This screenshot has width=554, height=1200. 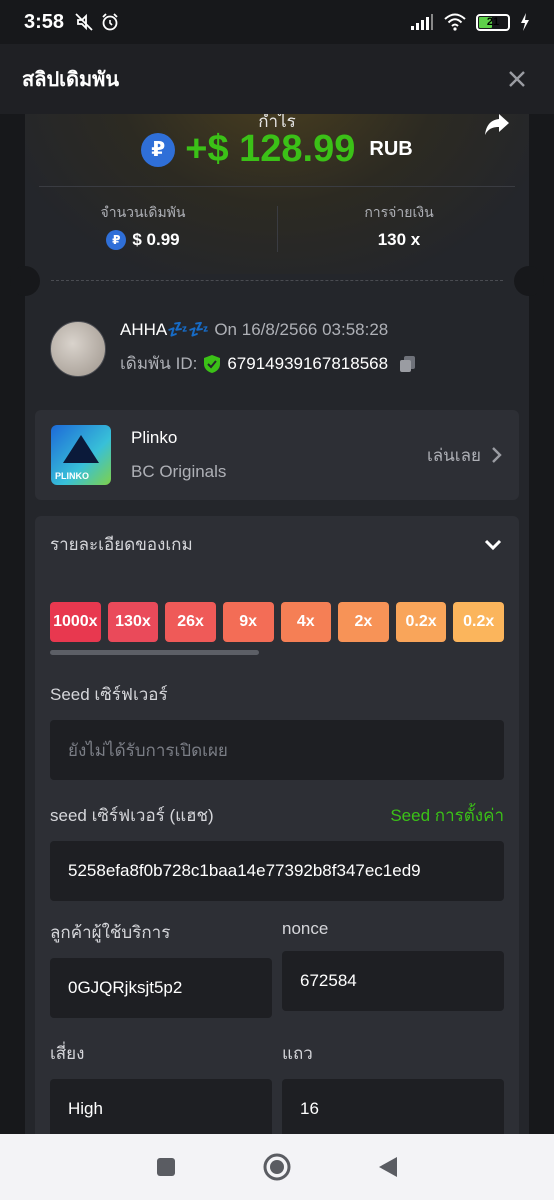 I want to click on wifi-icon, so click(x=455, y=22).